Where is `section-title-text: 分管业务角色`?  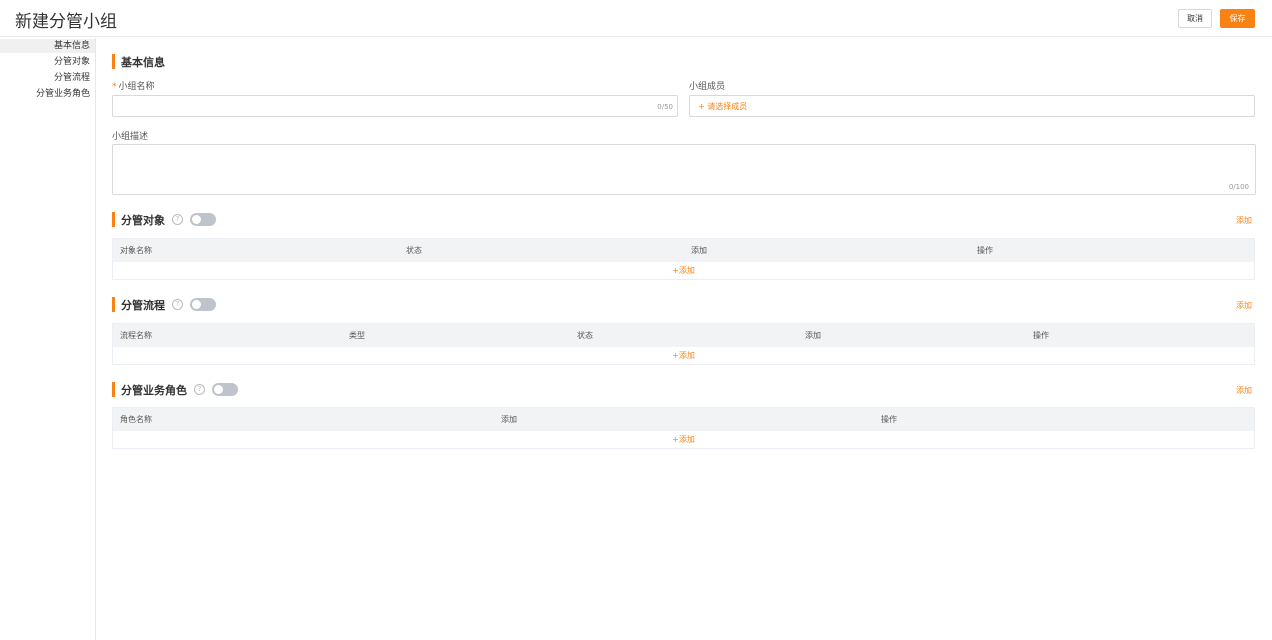
section-title-text: 分管业务角色 is located at coordinates (154, 390).